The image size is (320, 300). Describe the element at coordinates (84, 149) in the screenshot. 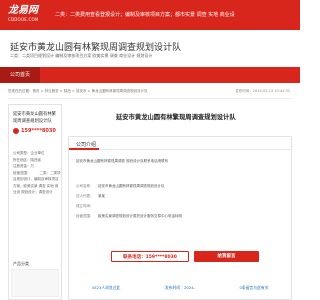

I see `section-underline` at that location.